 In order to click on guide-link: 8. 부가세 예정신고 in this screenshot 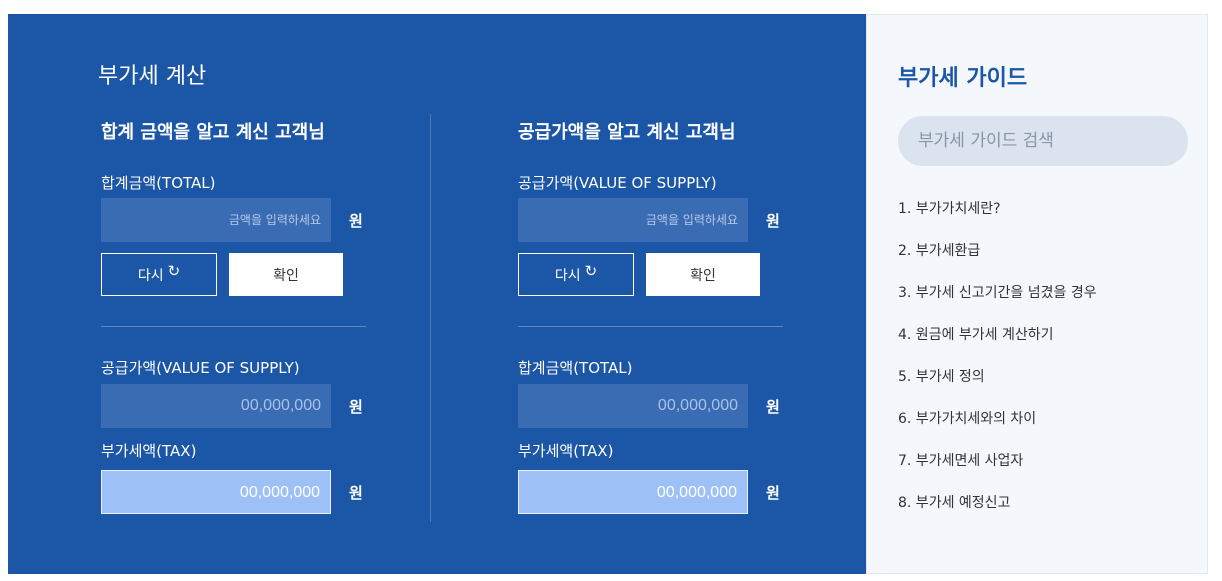, I will do `click(997, 515)`.